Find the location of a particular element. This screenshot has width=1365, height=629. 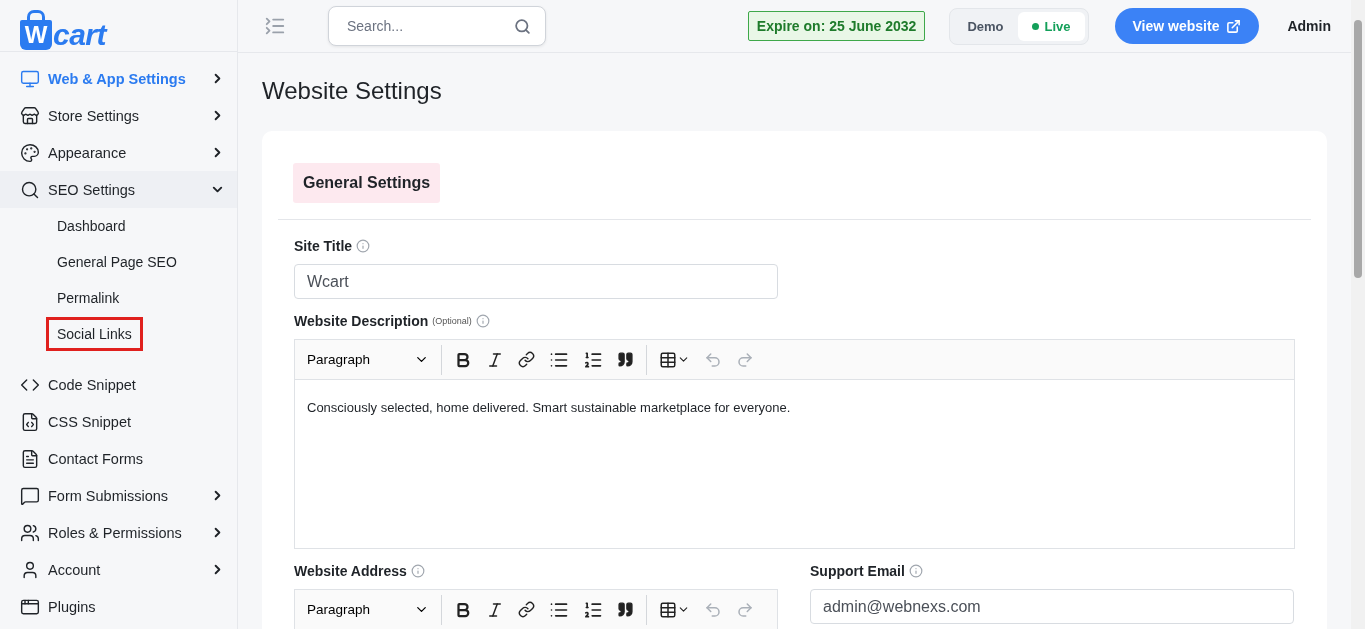

scrollbar is located at coordinates (1358, 314).